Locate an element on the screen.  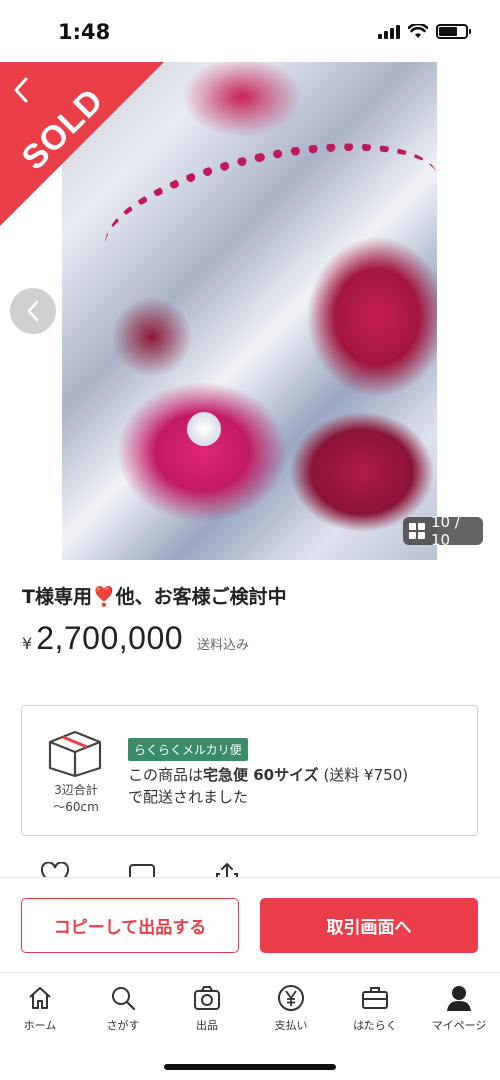
currency-symbol: ¥ is located at coordinates (27, 643).